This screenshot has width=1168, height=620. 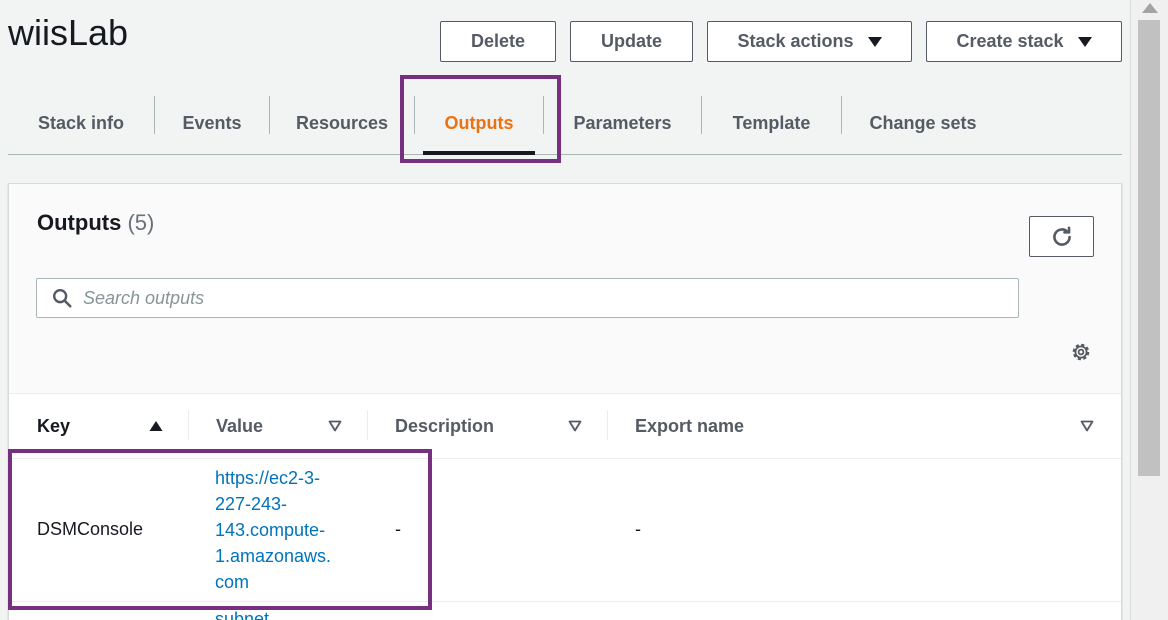 I want to click on column-header-label: Export name, so click(x=690, y=425).